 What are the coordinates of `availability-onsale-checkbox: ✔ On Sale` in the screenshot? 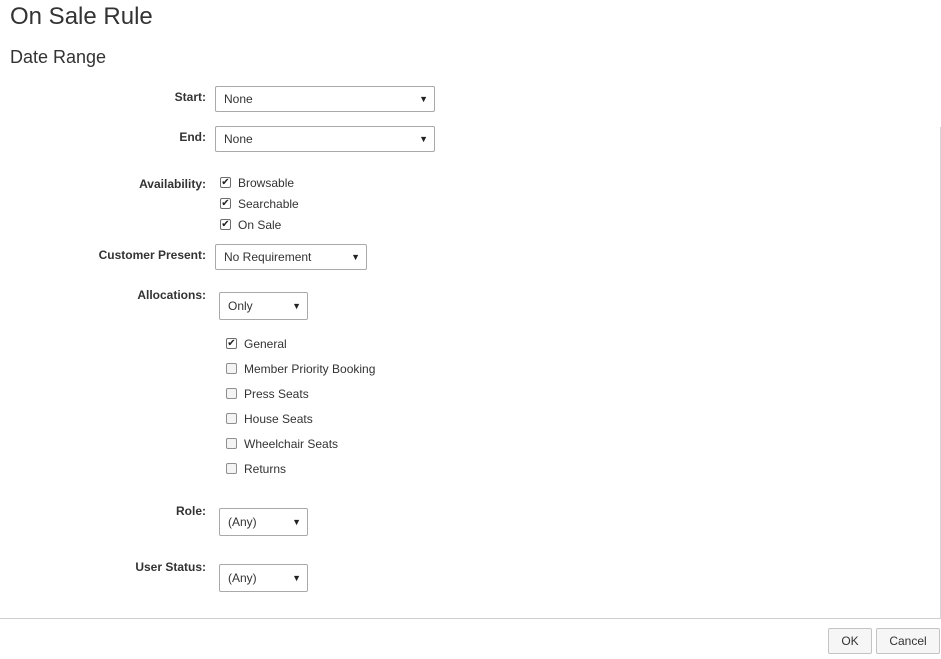 It's located at (250, 225).